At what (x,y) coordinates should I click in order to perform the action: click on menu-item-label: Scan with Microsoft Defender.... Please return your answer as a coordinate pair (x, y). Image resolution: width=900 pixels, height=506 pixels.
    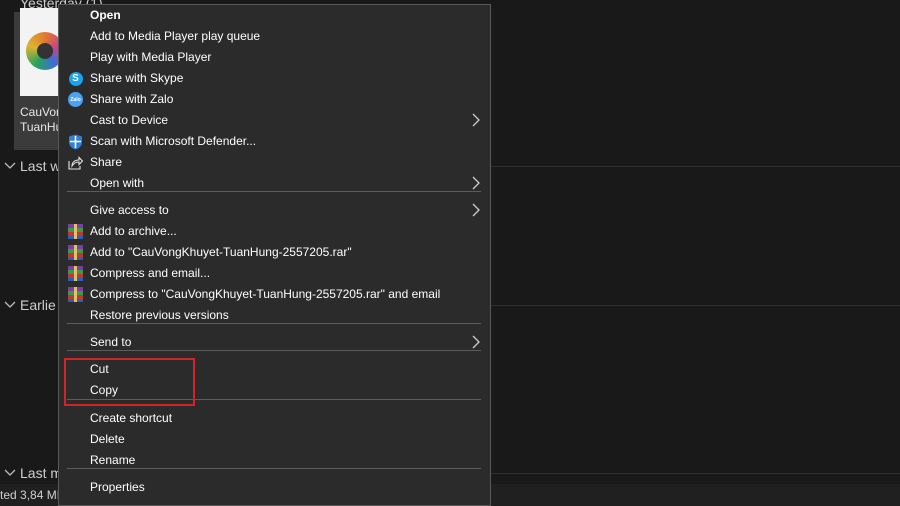
    Looking at the image, I should click on (173, 141).